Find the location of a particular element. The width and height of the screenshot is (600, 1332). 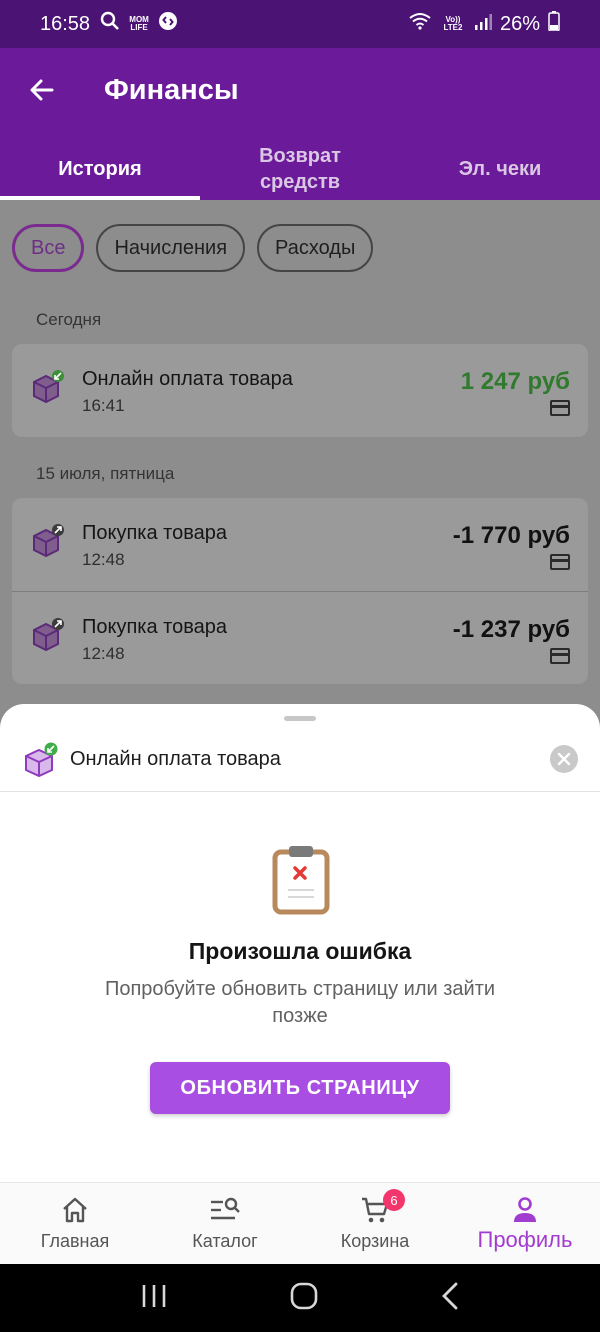

back-nav-icon is located at coordinates (450, 1298).